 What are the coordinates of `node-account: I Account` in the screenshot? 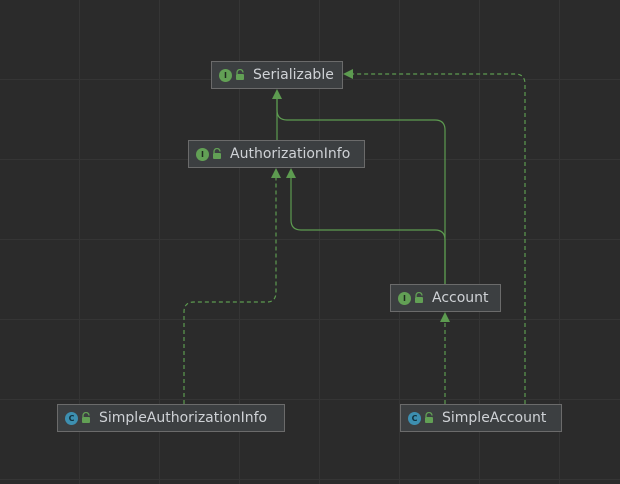 It's located at (445, 298).